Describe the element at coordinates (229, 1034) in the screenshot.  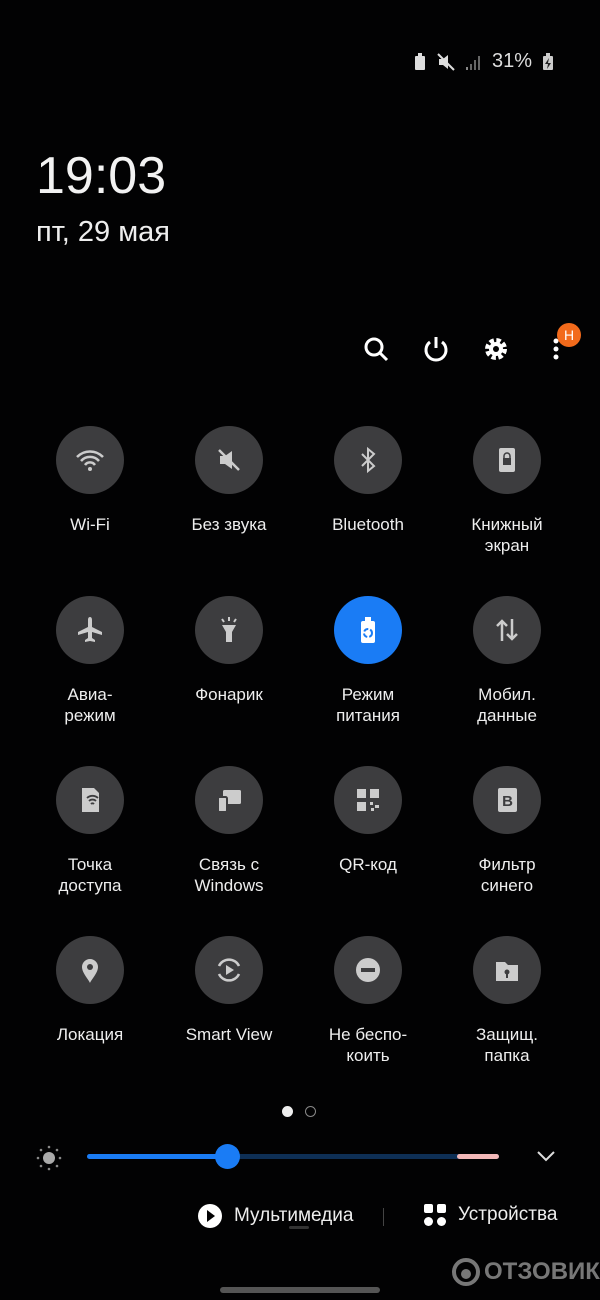
I see `tile-label: Smart View` at that location.